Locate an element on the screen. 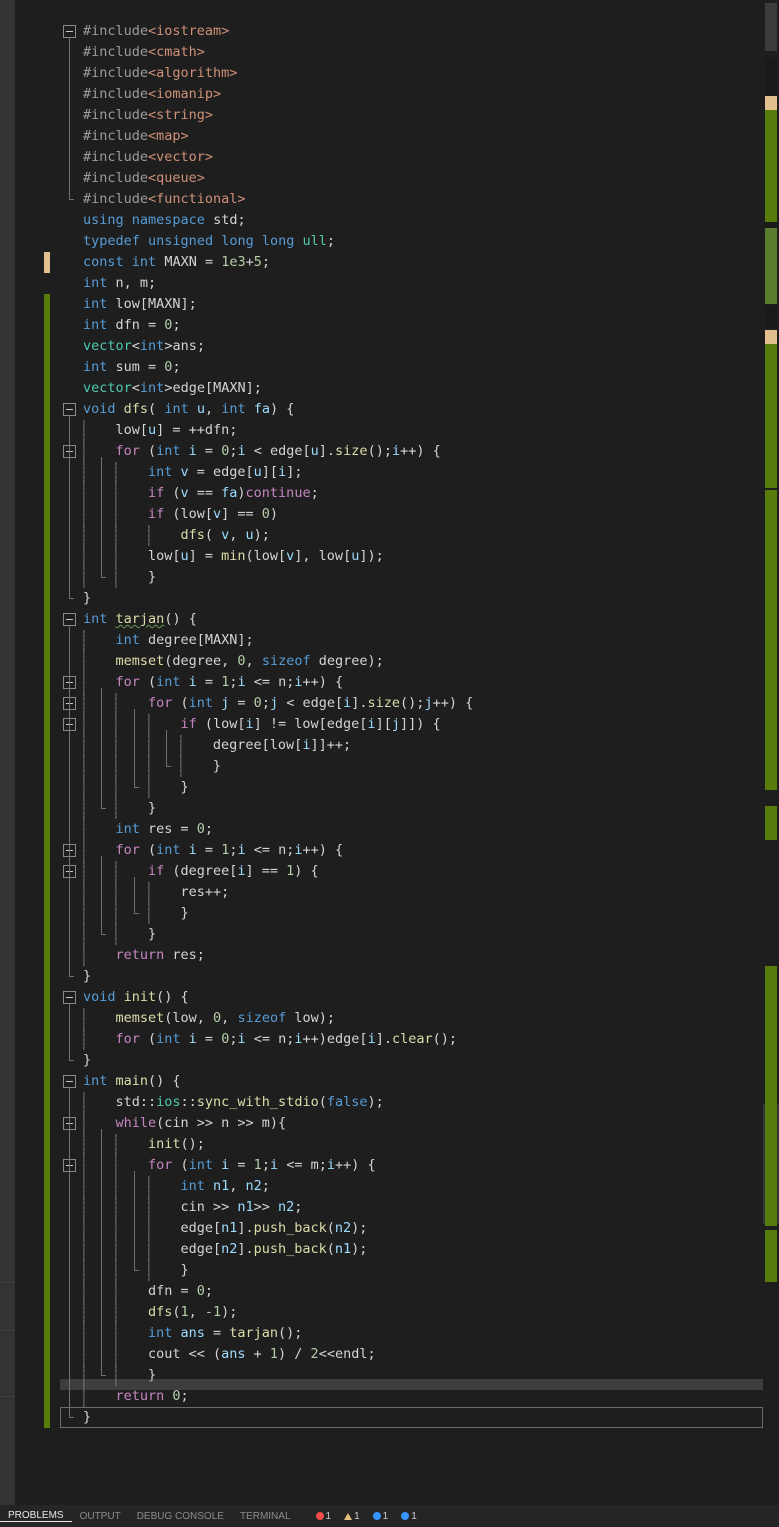 This screenshot has width=779, height=1527. panel-tab-list: PROBLEMS OUTPUT DEBUG CONSOLE TERMINAL 1 1 1 1 is located at coordinates (208, 1516).